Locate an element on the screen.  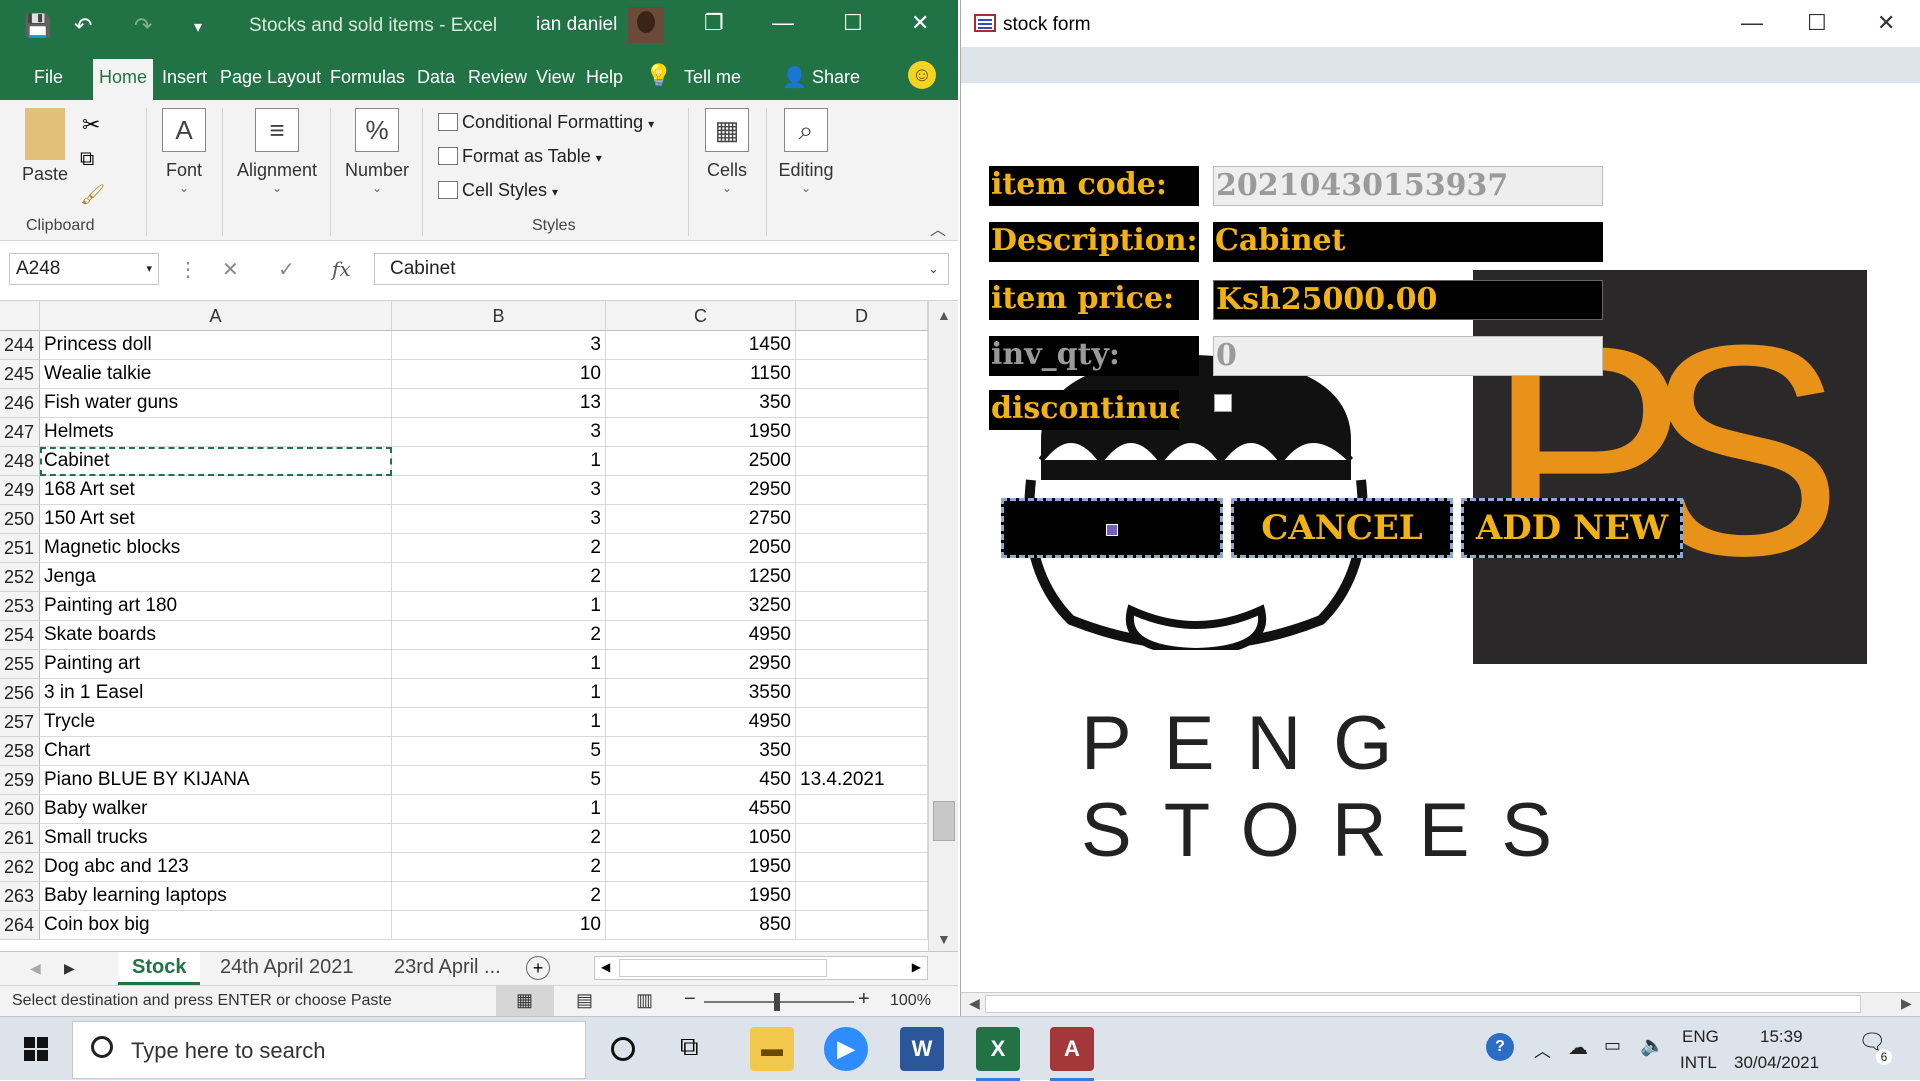
volume-icon: 🔈 is located at coordinates (1652, 1045).